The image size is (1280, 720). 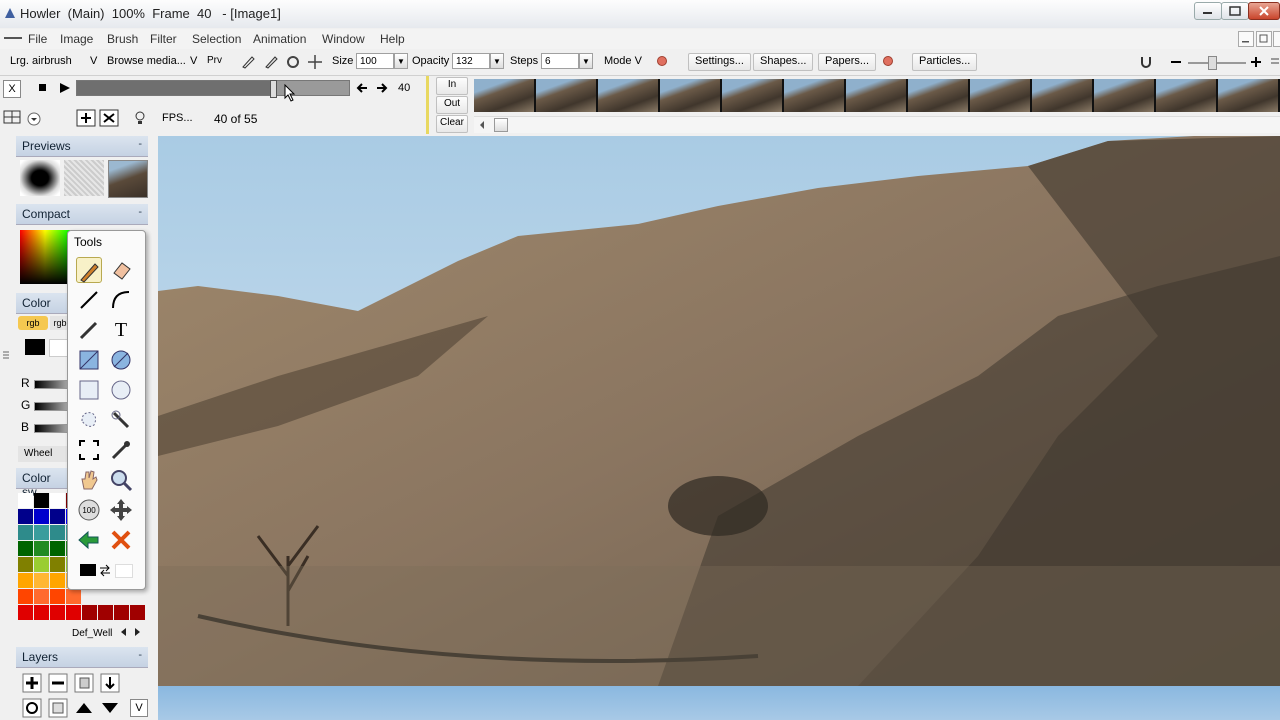 What do you see at coordinates (82, 214) in the screenshot?
I see `compact-header: Compact -` at bounding box center [82, 214].